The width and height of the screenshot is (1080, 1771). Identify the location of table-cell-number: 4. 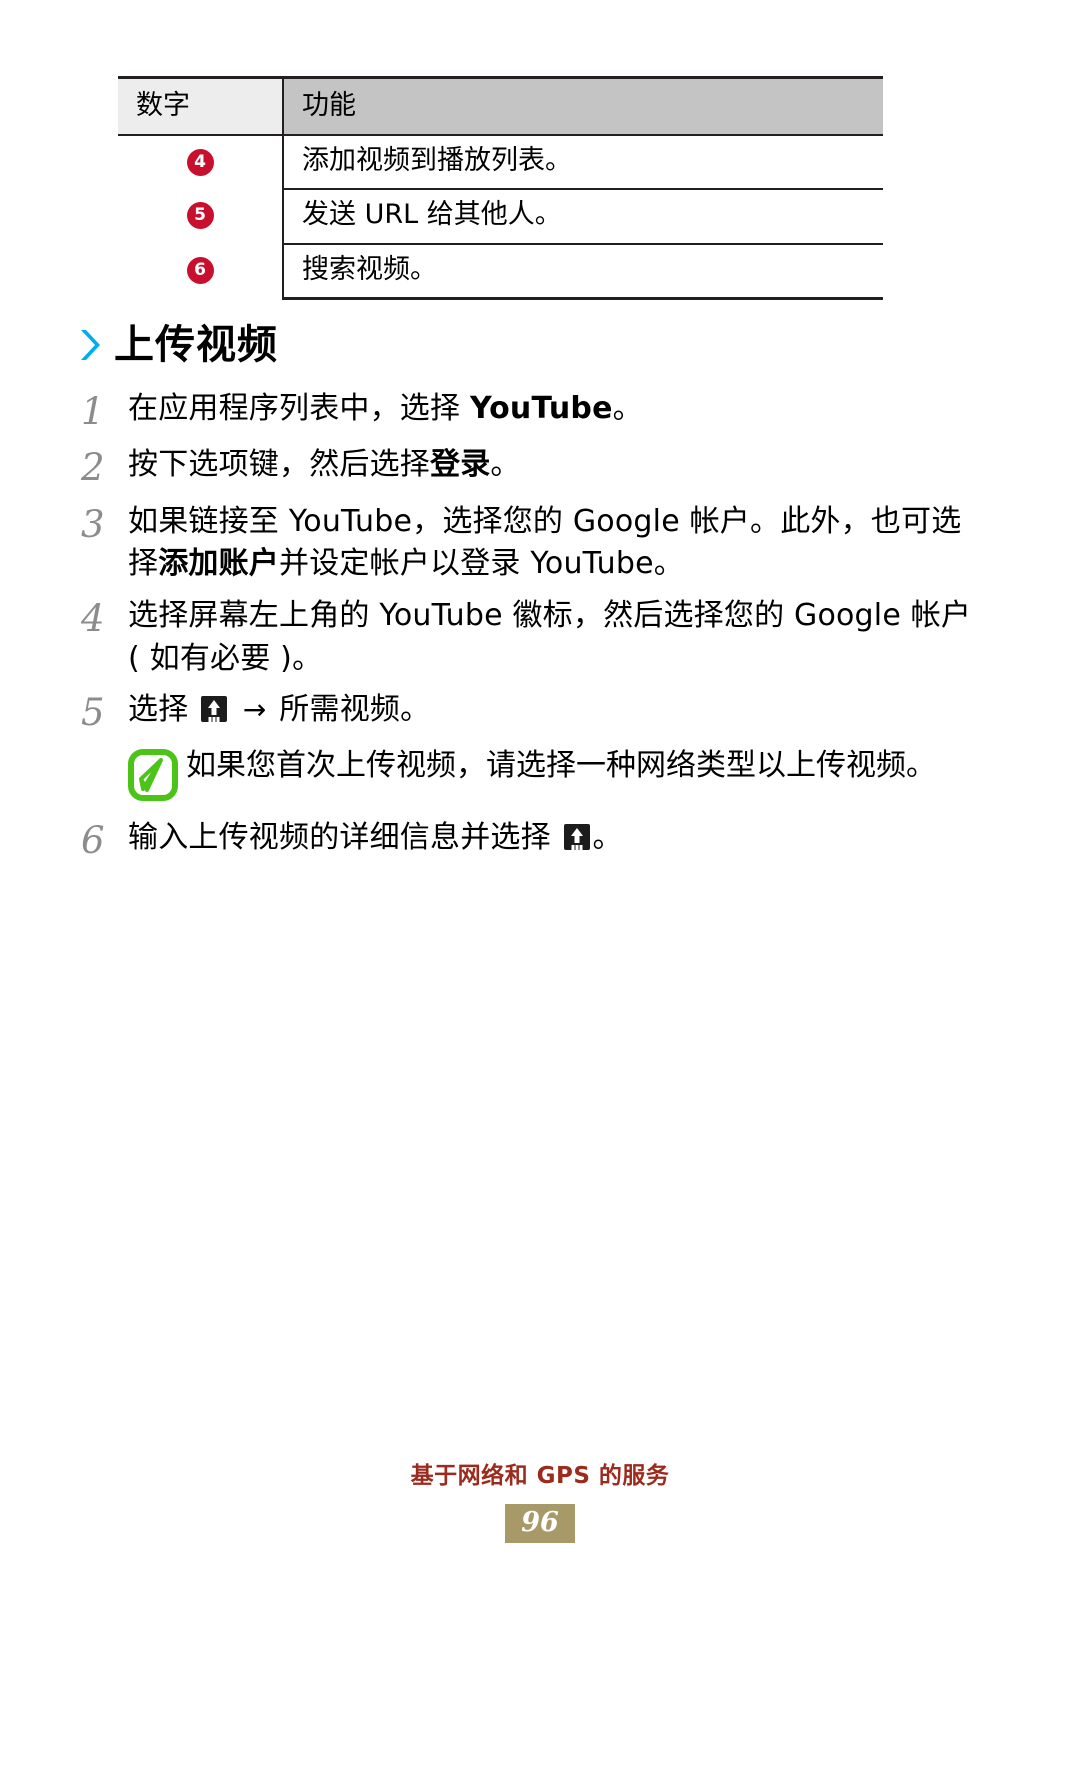
(200, 162).